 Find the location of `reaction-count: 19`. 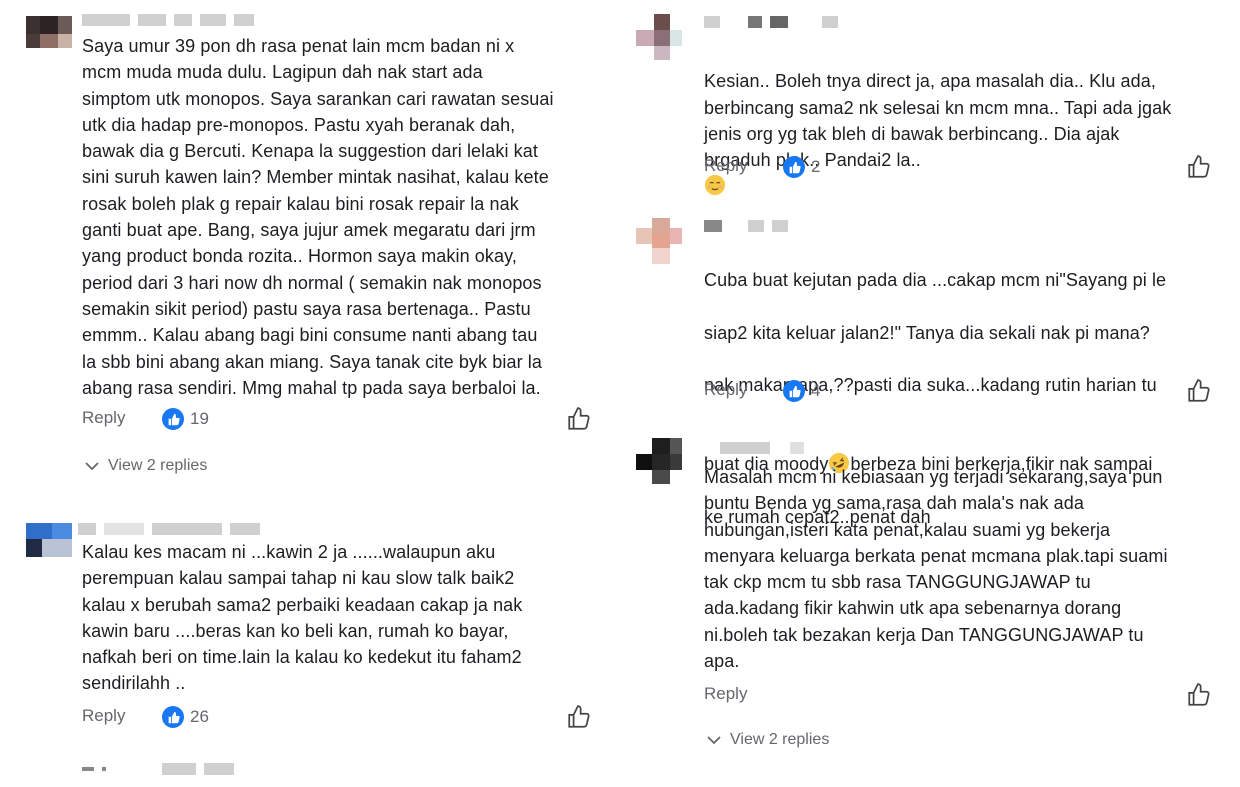

reaction-count: 19 is located at coordinates (185, 419).